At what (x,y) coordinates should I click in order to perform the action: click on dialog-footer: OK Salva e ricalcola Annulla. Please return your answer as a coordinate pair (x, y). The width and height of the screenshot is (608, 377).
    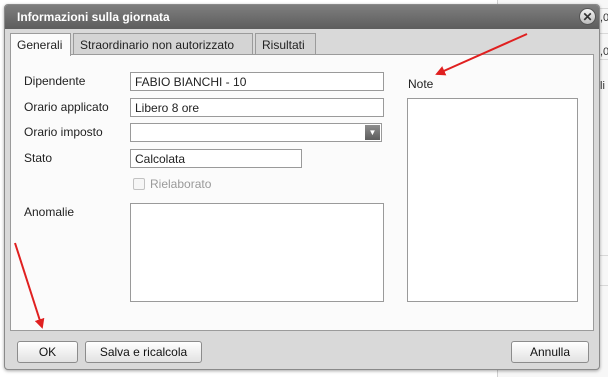
    Looking at the image, I should click on (302, 350).